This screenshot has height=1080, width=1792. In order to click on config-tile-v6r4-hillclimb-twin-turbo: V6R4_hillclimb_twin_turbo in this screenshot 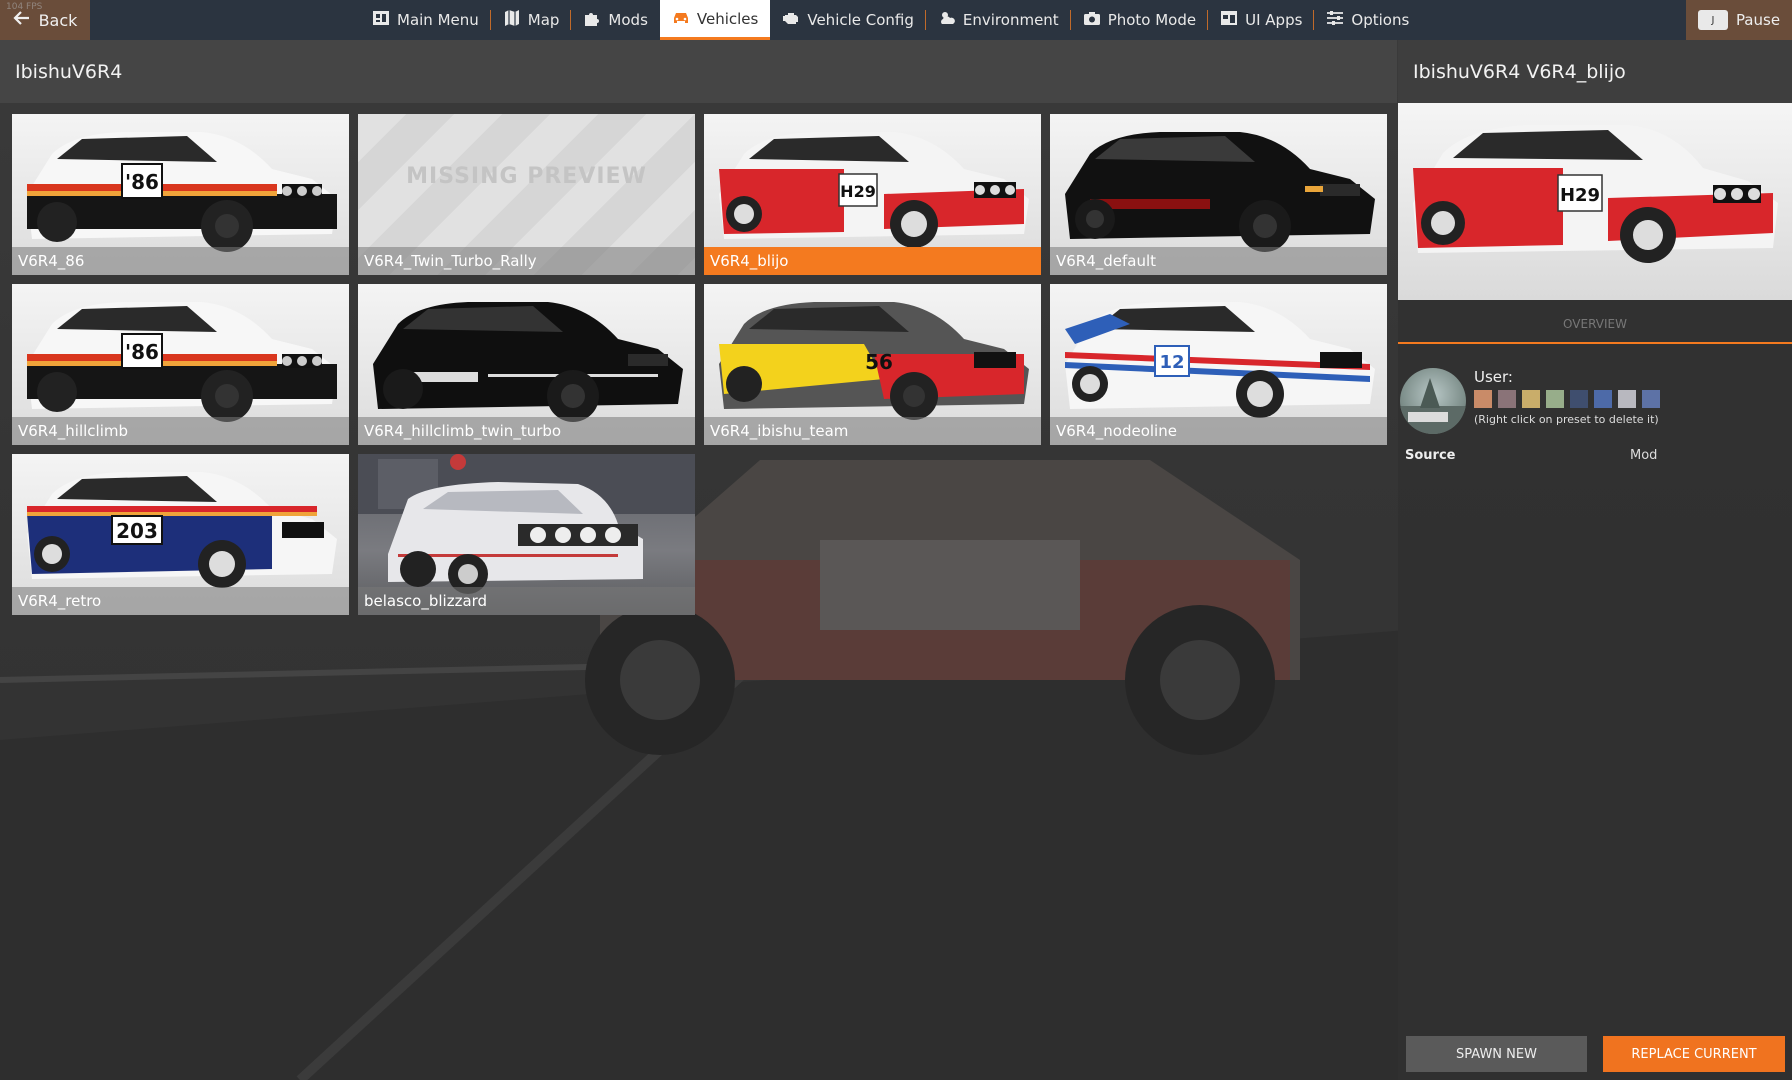, I will do `click(526, 364)`.